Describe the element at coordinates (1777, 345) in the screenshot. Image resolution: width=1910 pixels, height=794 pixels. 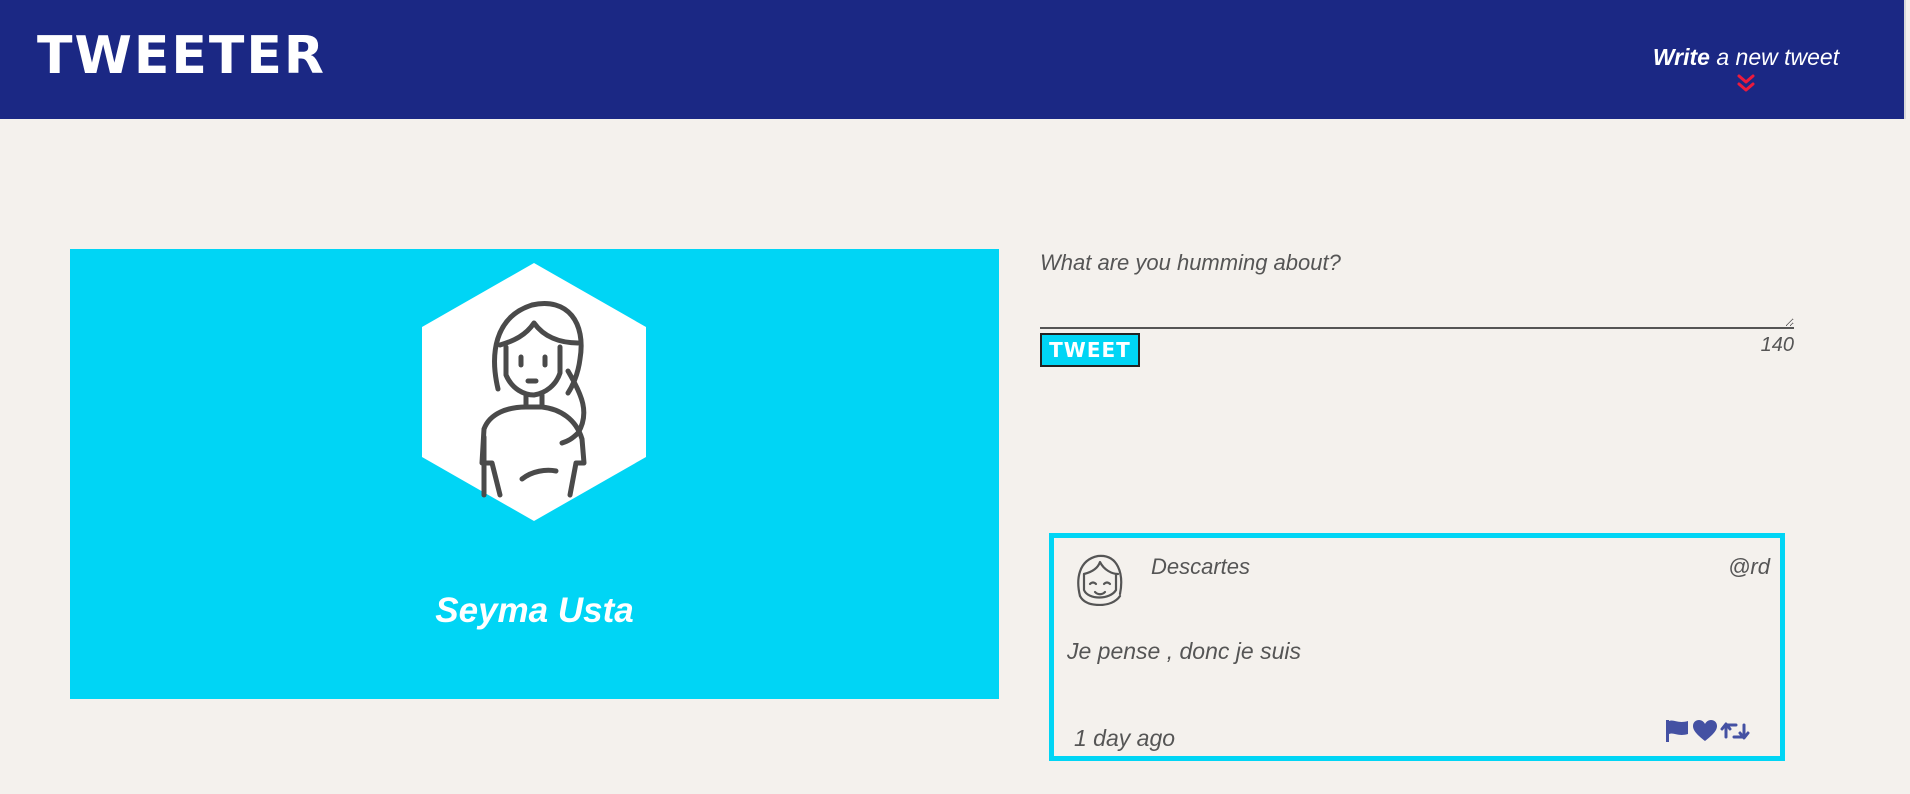
I see `character-counter: 140` at that location.